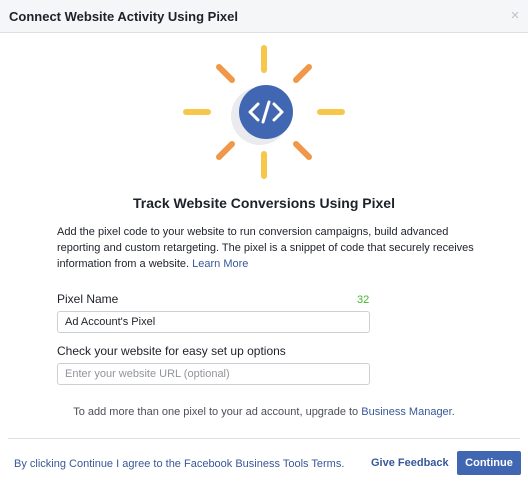  Describe the element at coordinates (123, 16) in the screenshot. I see `dialog-title: Connect Website Activity Using Pixel` at that location.